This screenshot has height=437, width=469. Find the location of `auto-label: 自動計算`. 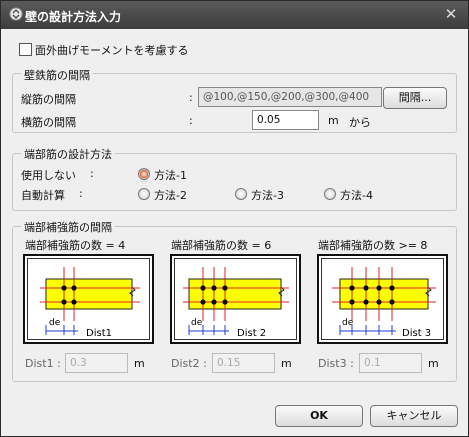

auto-label: 自動計算 is located at coordinates (43, 195).